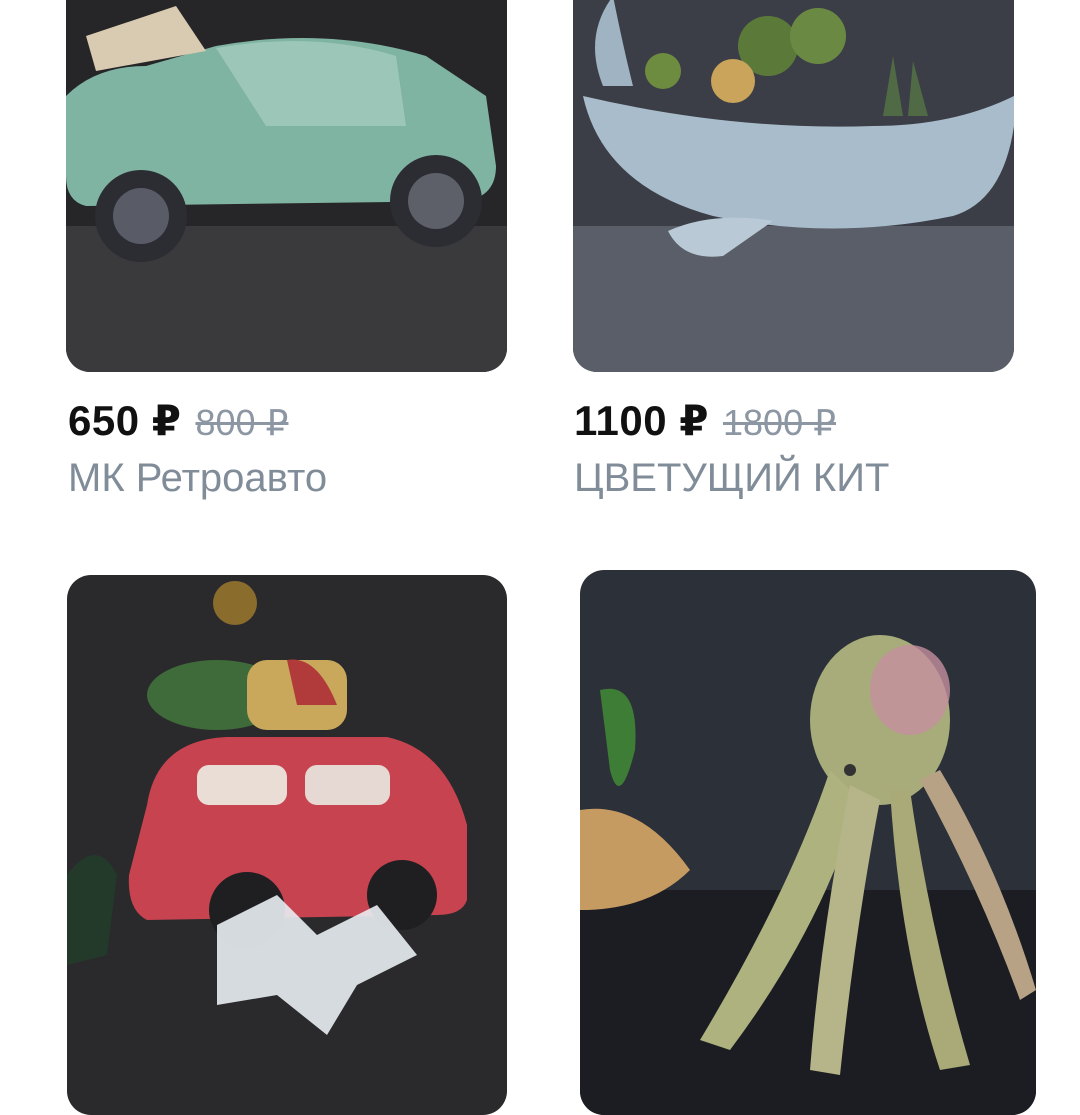 The image size is (1080, 1115). I want to click on product-old-price: 1800 ₽, so click(780, 422).